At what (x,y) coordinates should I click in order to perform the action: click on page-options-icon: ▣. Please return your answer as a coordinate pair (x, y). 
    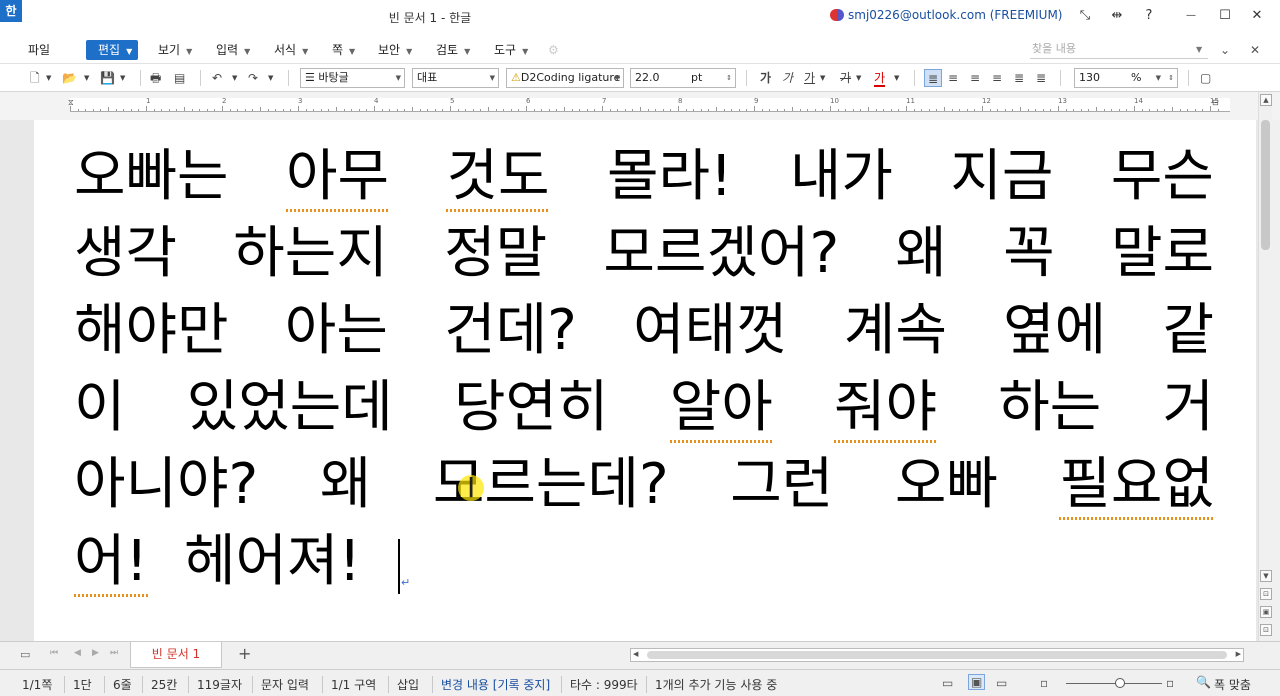
    Looking at the image, I should click on (1266, 612).